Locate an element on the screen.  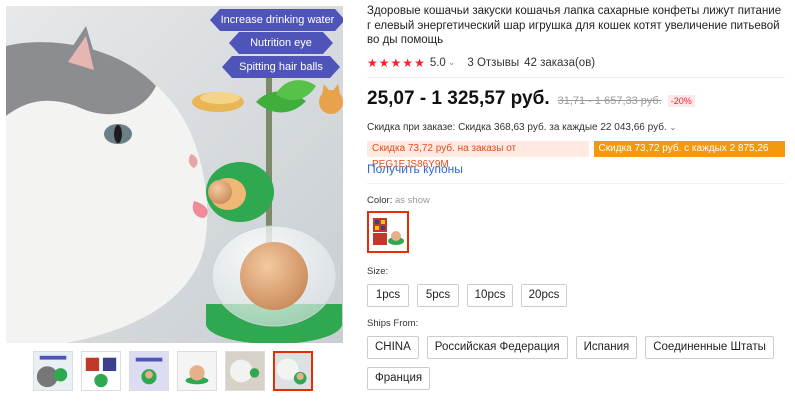
rating-value: 5.0 is located at coordinates (438, 63).